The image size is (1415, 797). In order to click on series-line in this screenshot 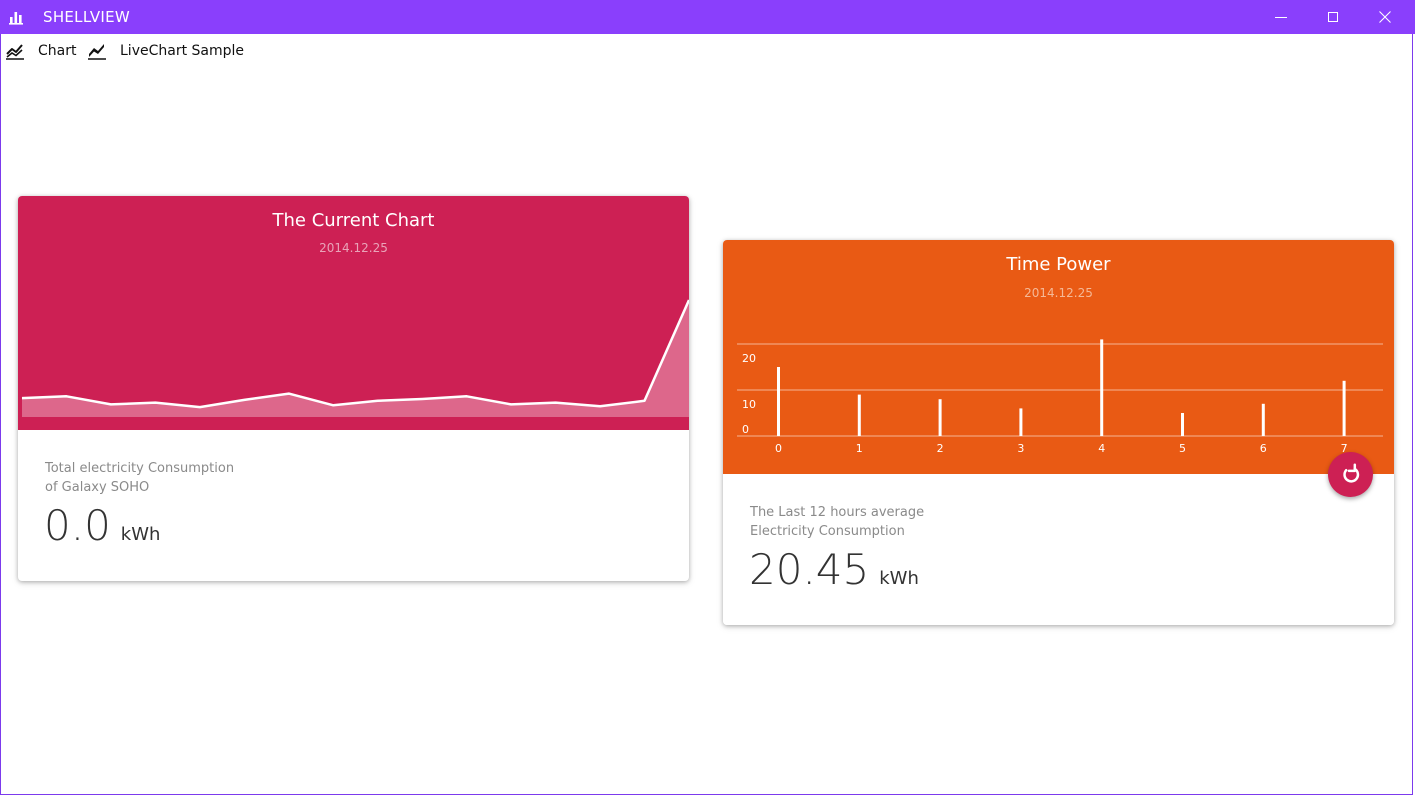, I will do `click(355, 354)`.